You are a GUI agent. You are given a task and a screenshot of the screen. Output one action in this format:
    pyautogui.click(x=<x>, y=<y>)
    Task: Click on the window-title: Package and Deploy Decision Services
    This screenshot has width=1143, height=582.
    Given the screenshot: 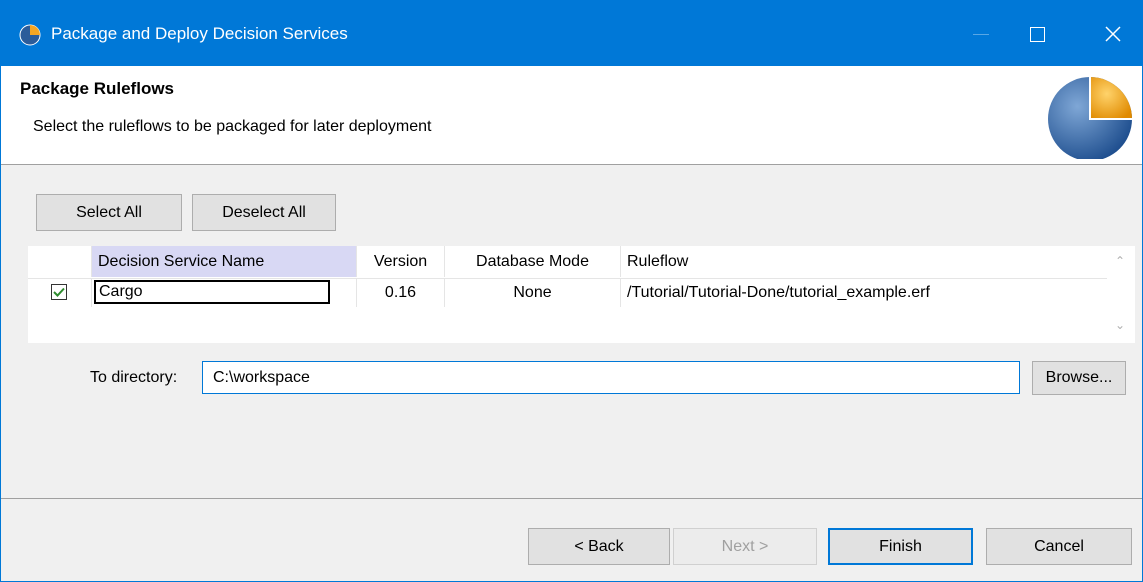 What is the action you would take?
    pyautogui.click(x=199, y=33)
    